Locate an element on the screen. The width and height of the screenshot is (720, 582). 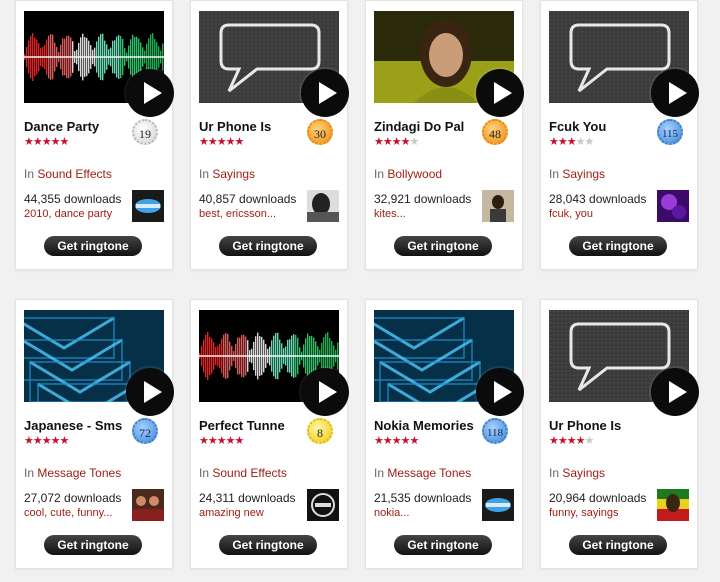
download-number: 32,921 is located at coordinates (392, 199).